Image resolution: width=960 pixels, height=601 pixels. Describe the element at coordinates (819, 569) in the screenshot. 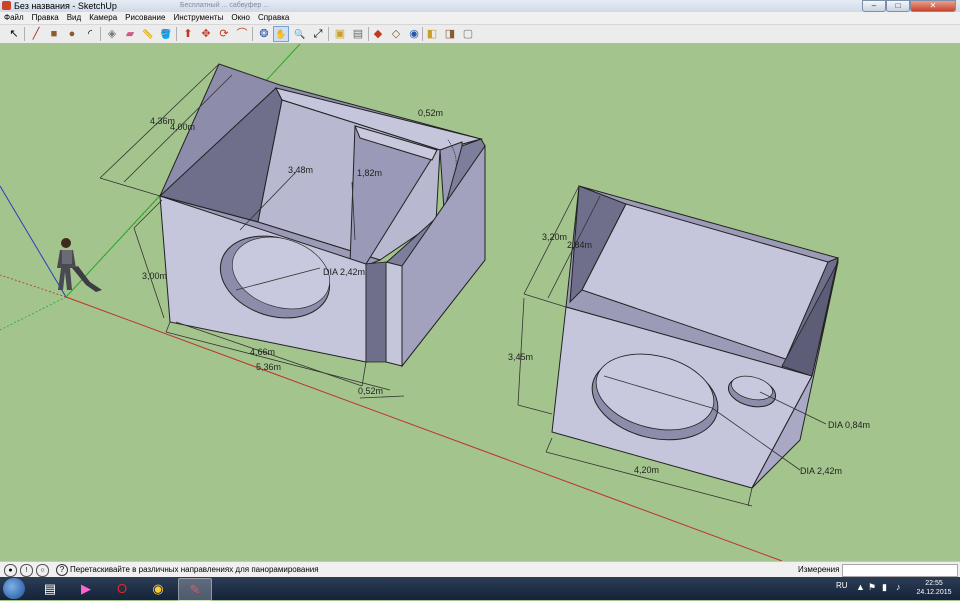

I see `measurements-label: Измерения` at that location.